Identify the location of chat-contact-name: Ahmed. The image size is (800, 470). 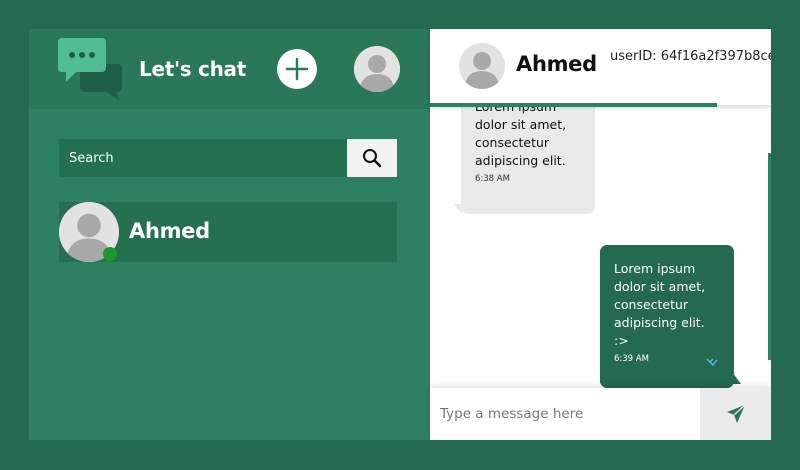
(556, 64).